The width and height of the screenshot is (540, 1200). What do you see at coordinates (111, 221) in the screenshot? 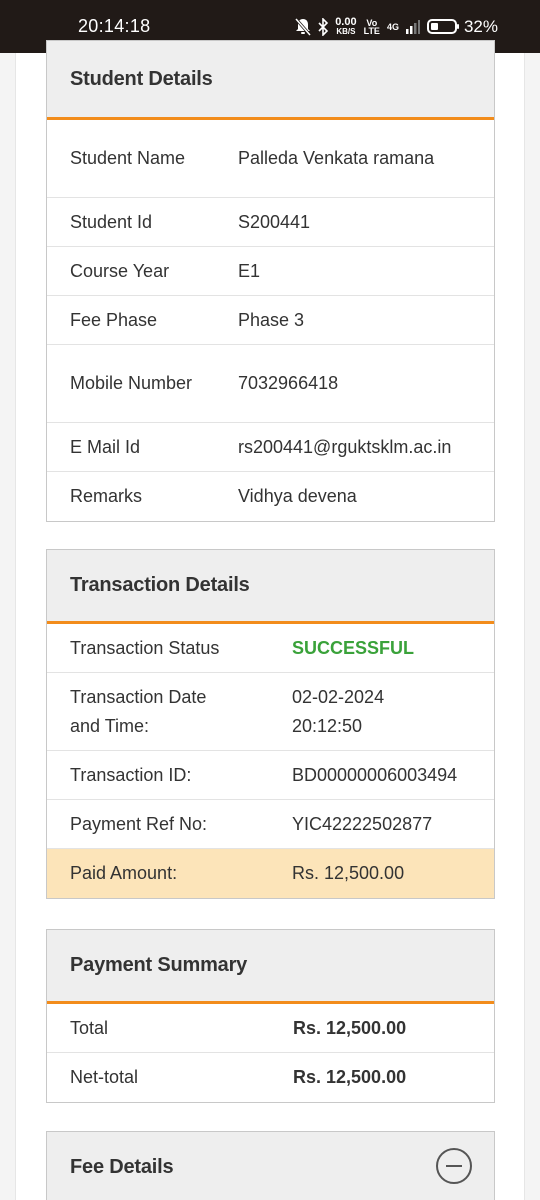
I see `row-label: Student Id` at bounding box center [111, 221].